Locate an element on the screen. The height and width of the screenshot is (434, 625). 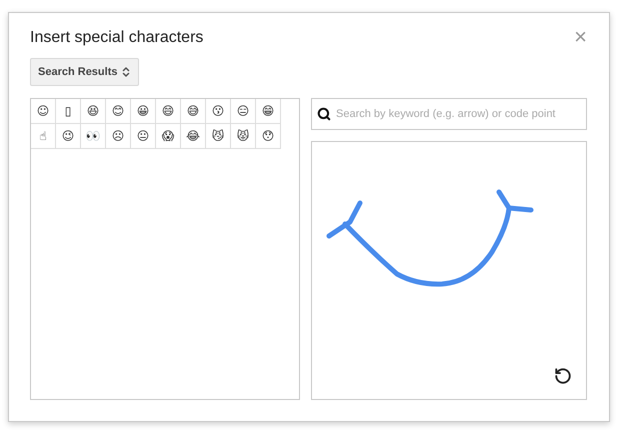
character-cell: 😅 is located at coordinates (193, 111).